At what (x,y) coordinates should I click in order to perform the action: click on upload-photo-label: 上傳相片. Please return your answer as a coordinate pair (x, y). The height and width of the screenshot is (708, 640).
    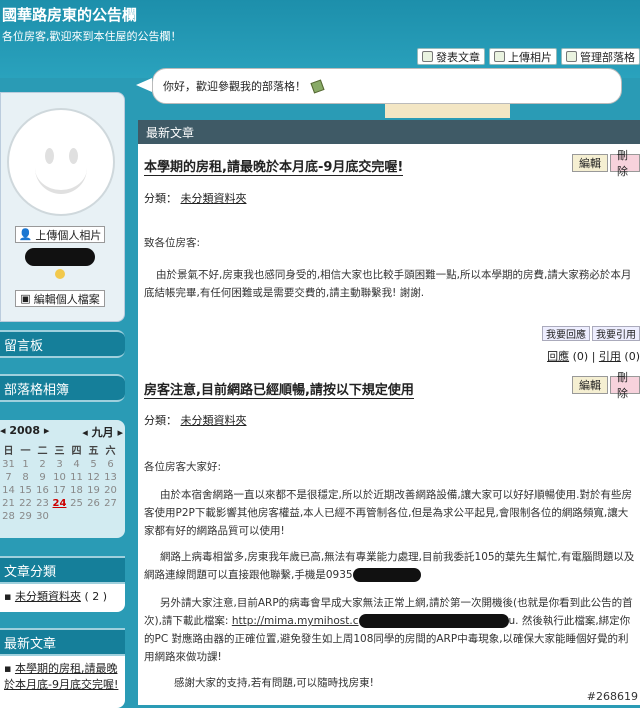
    Looking at the image, I should click on (530, 57).